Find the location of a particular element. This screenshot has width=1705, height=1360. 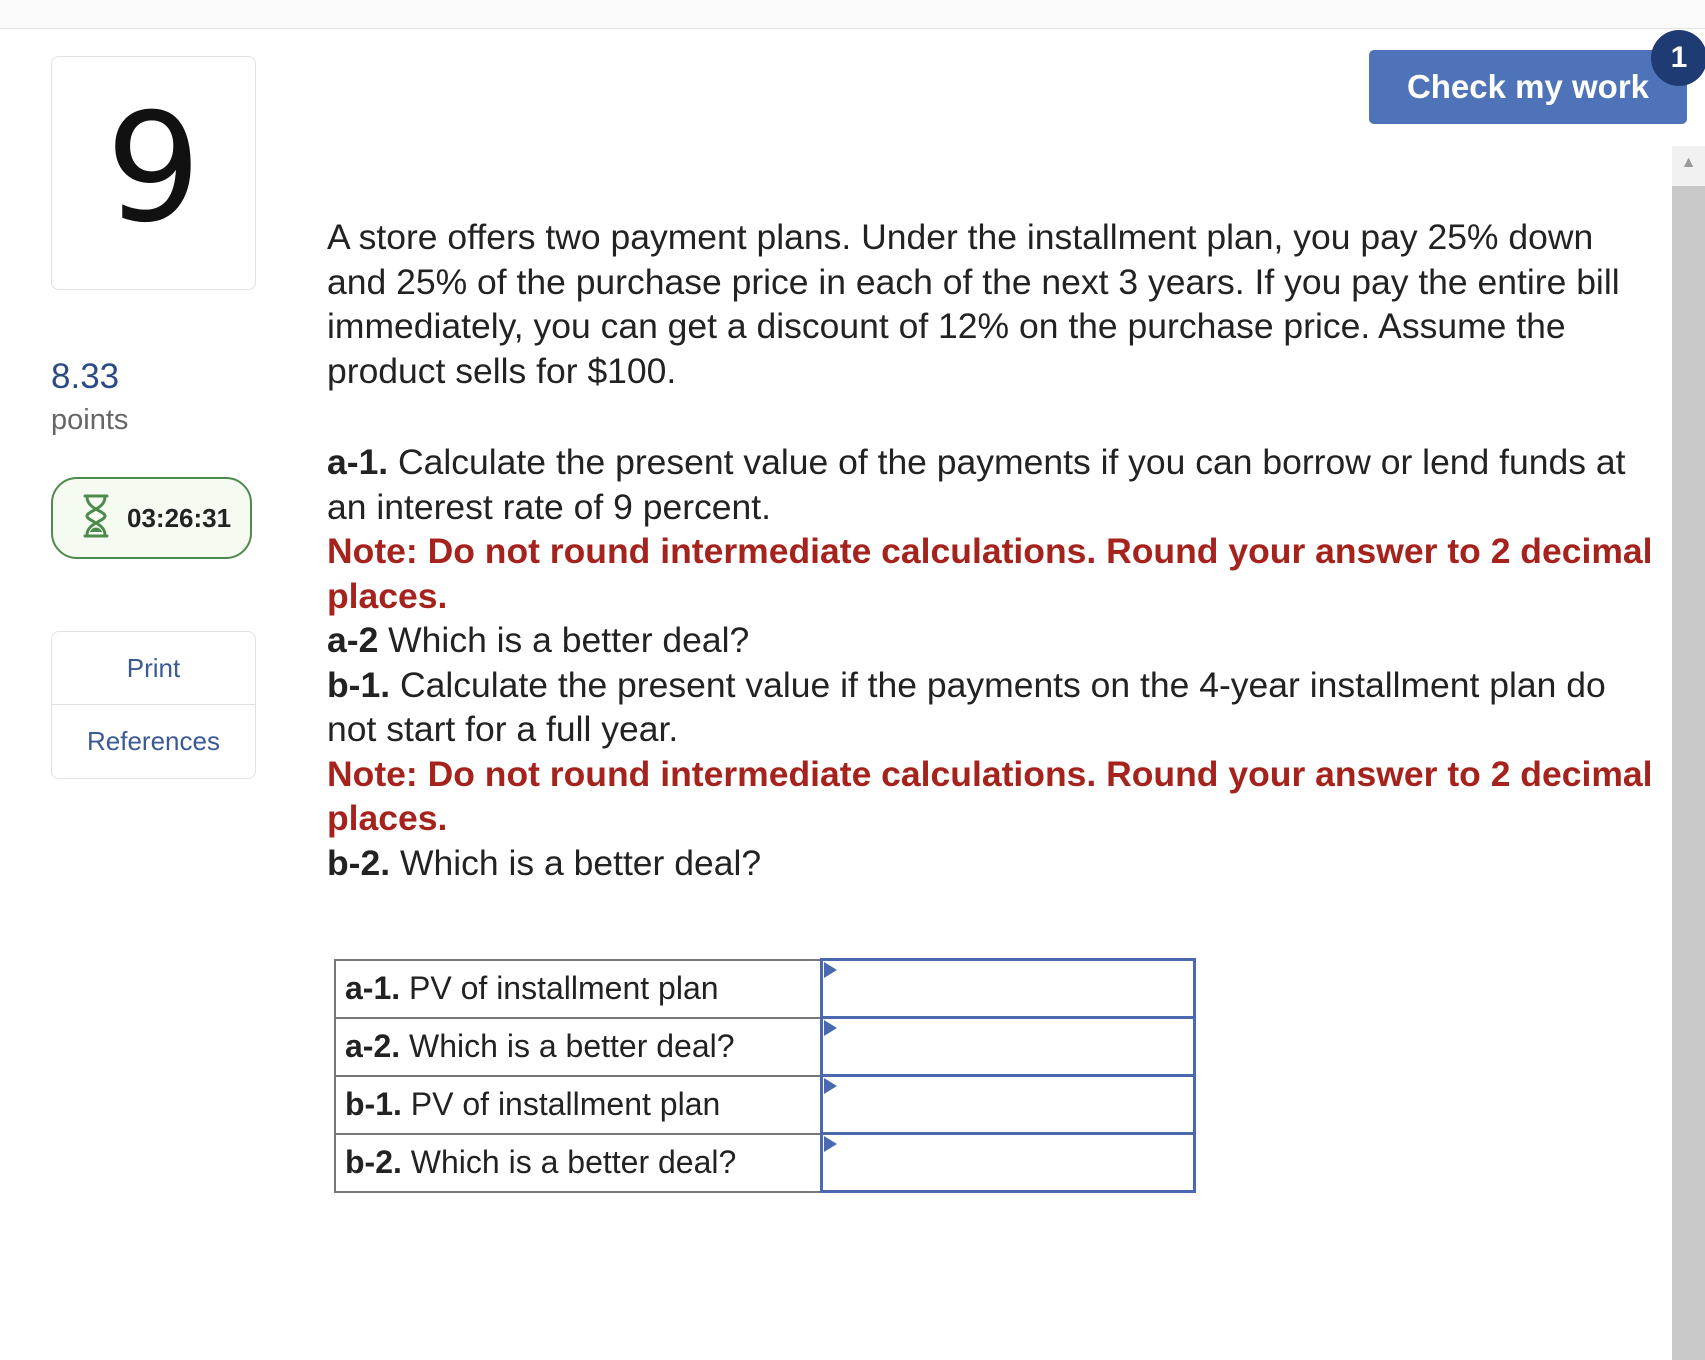

timer-text: 03:26:31 is located at coordinates (179, 517).